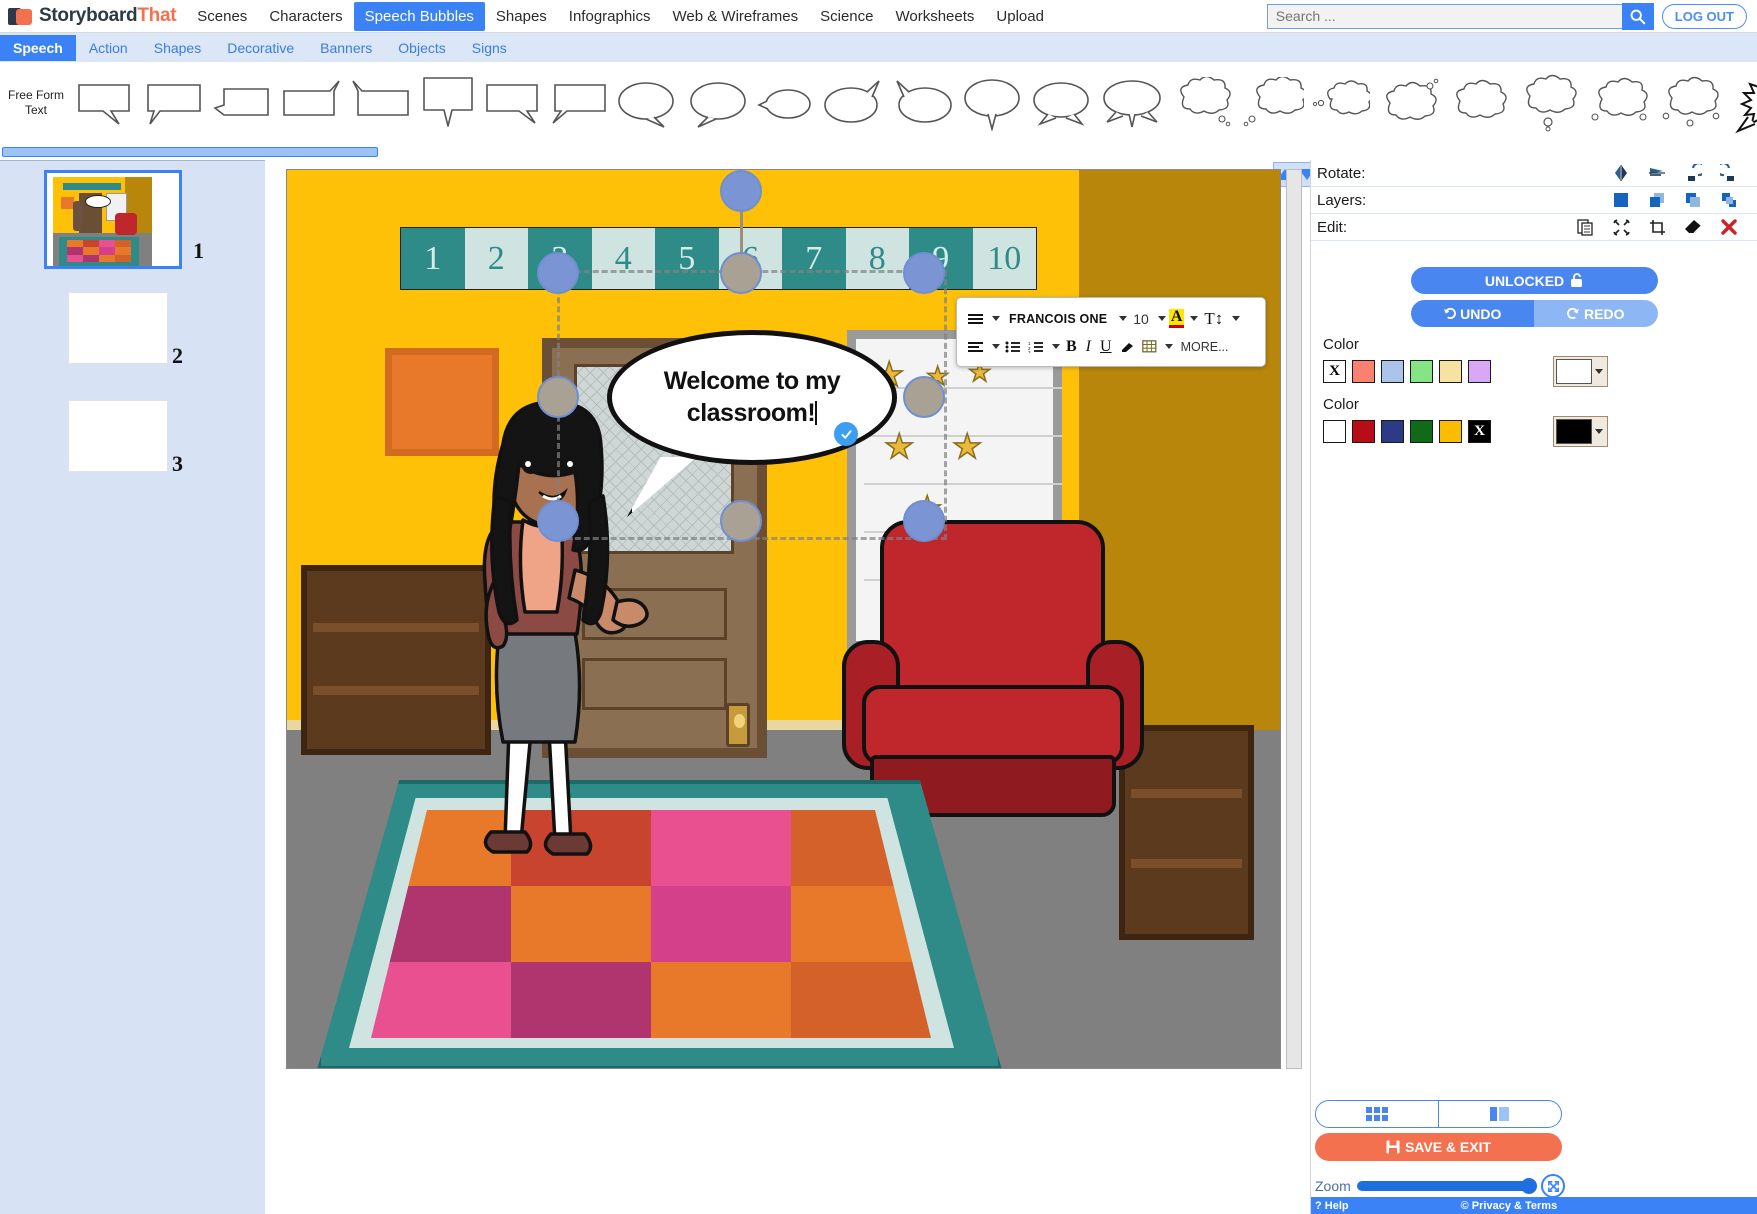  I want to click on storyboard-cell-1: 1, so click(124, 219).